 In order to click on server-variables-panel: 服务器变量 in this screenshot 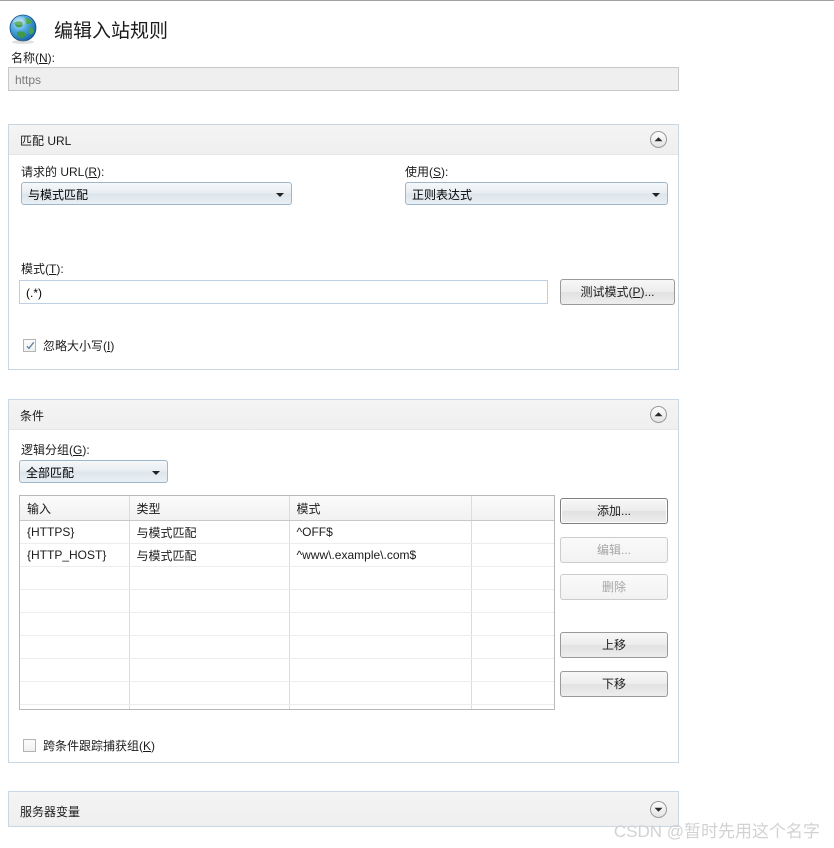, I will do `click(343, 809)`.